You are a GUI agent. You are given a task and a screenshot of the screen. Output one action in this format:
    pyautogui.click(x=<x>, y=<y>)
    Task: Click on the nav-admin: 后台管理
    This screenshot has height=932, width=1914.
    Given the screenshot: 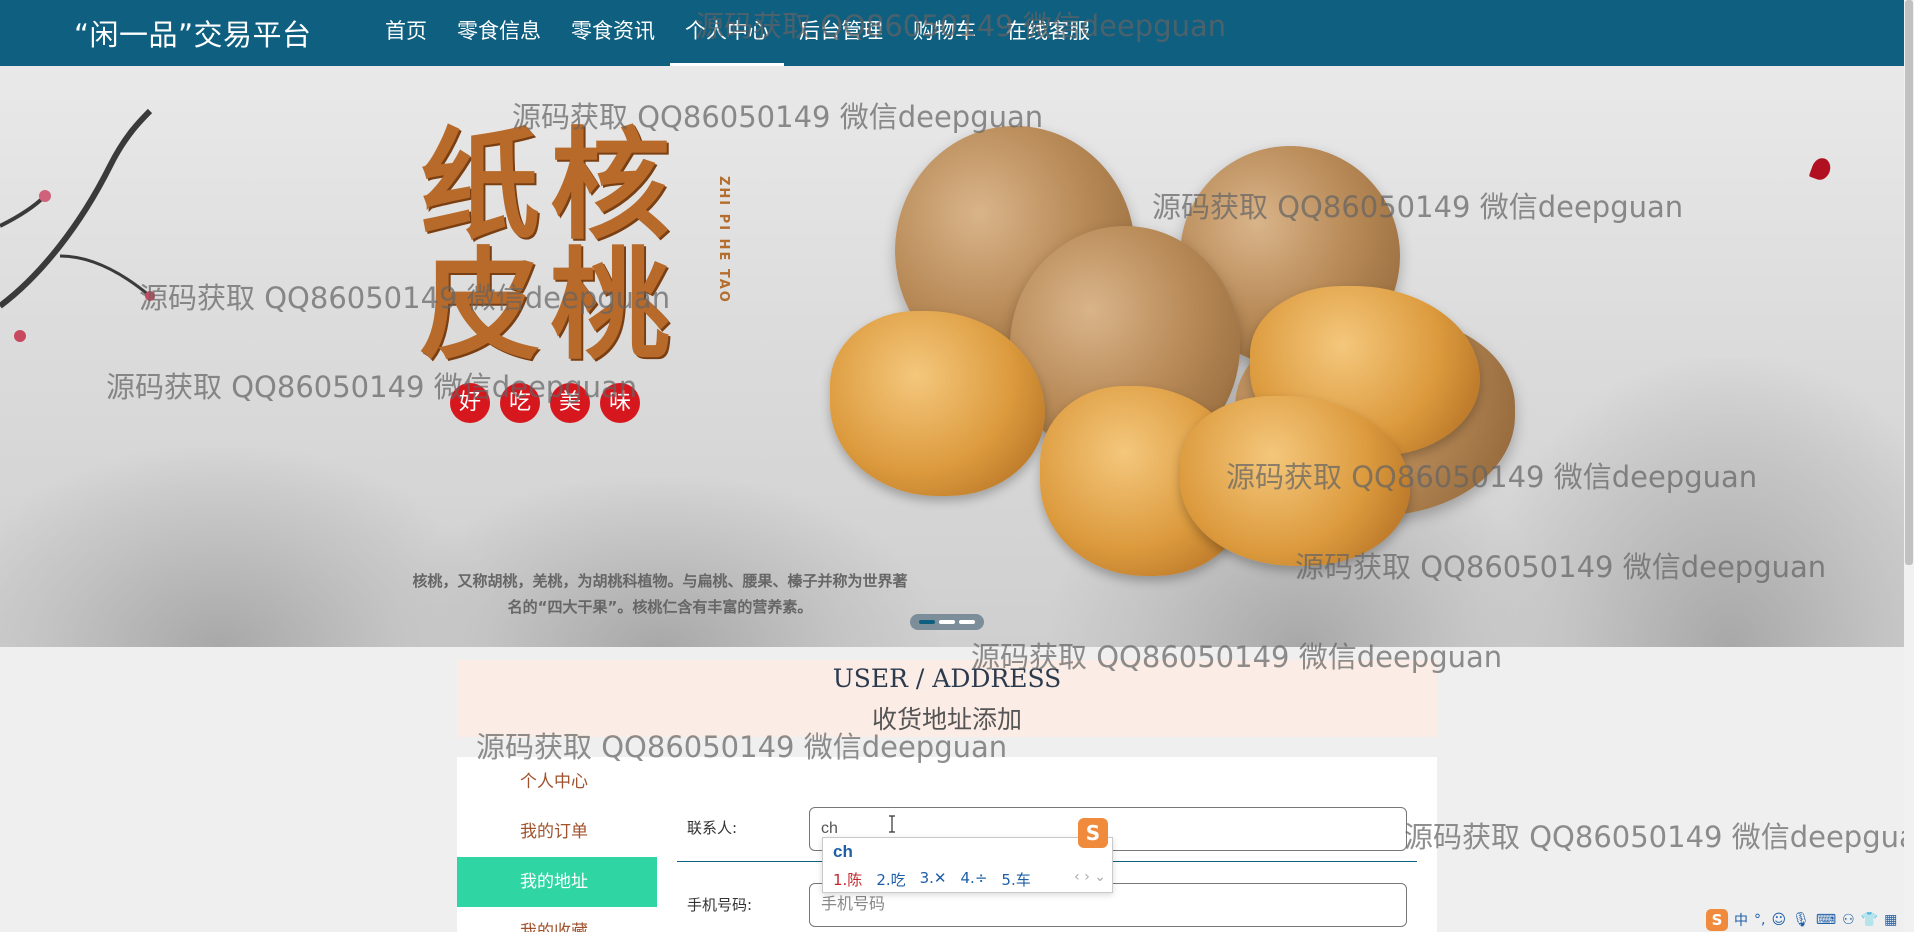 What is the action you would take?
    pyautogui.click(x=841, y=33)
    